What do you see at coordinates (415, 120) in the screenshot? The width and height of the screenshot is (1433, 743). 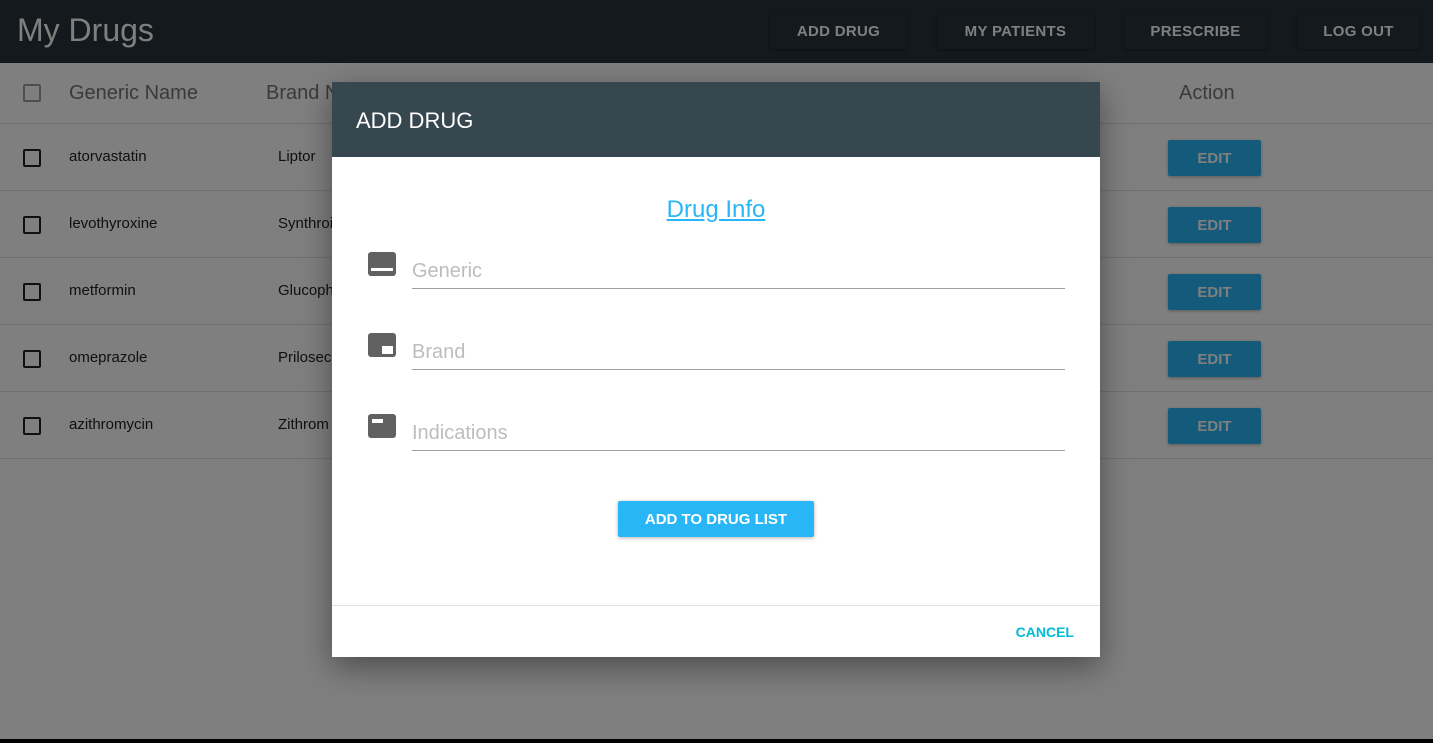 I see `dialog-title: ADD DRUG` at bounding box center [415, 120].